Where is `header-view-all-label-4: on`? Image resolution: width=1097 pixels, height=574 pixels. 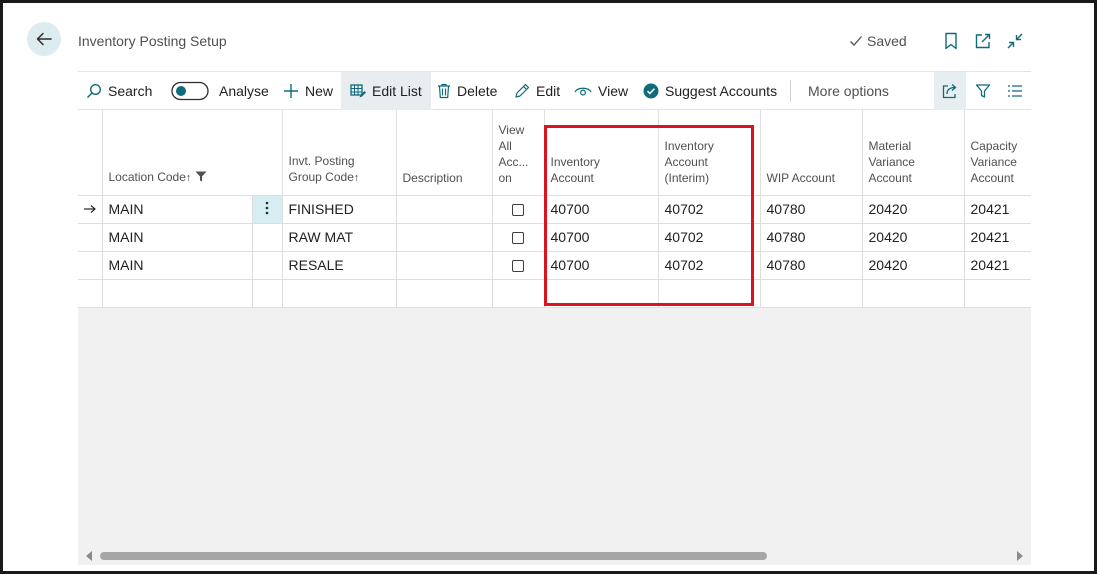
header-view-all-label-4: on is located at coordinates (505, 177).